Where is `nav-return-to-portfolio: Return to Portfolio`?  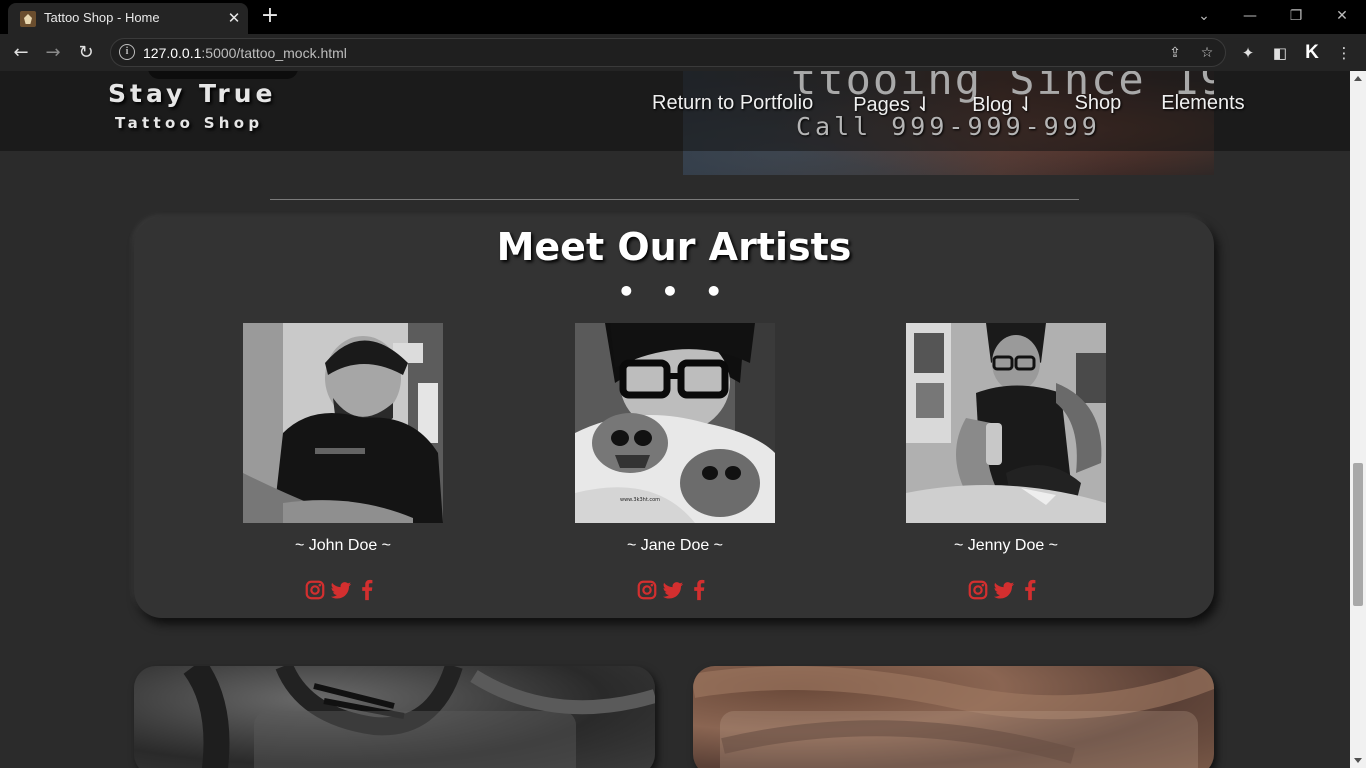
nav-return-to-portfolio: Return to Portfolio is located at coordinates (732, 105).